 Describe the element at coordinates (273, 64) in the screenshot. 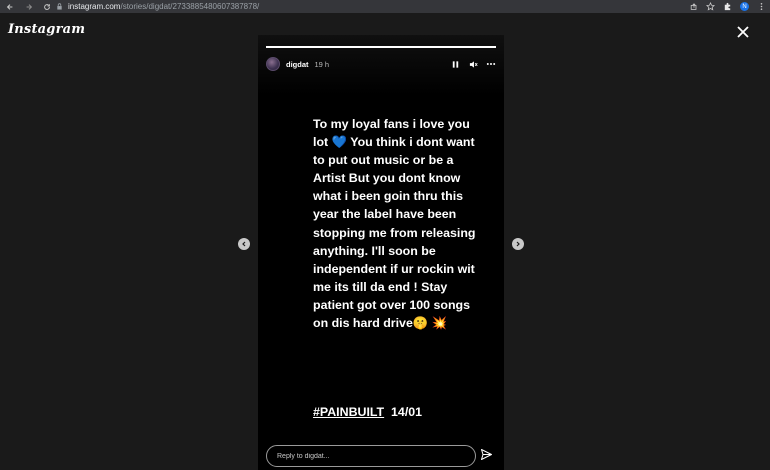

I see `avatar` at that location.